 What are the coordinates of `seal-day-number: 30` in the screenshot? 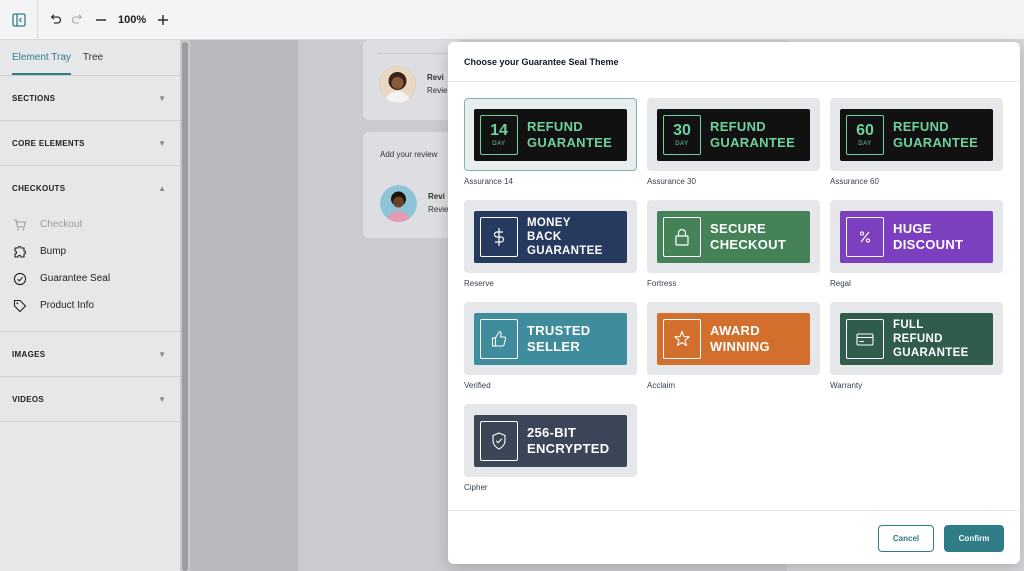 It's located at (682, 130).